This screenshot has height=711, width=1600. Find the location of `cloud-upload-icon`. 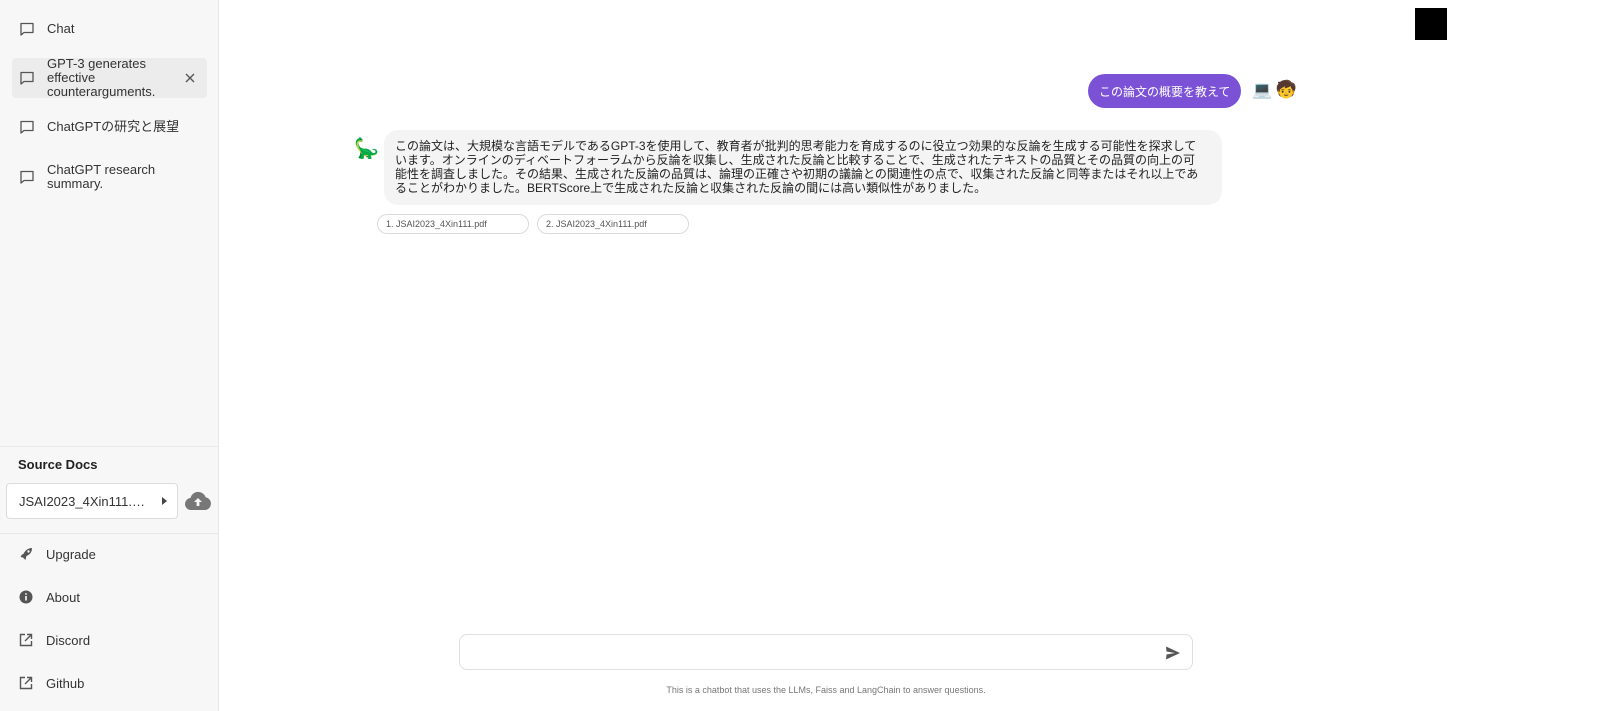

cloud-upload-icon is located at coordinates (197, 500).